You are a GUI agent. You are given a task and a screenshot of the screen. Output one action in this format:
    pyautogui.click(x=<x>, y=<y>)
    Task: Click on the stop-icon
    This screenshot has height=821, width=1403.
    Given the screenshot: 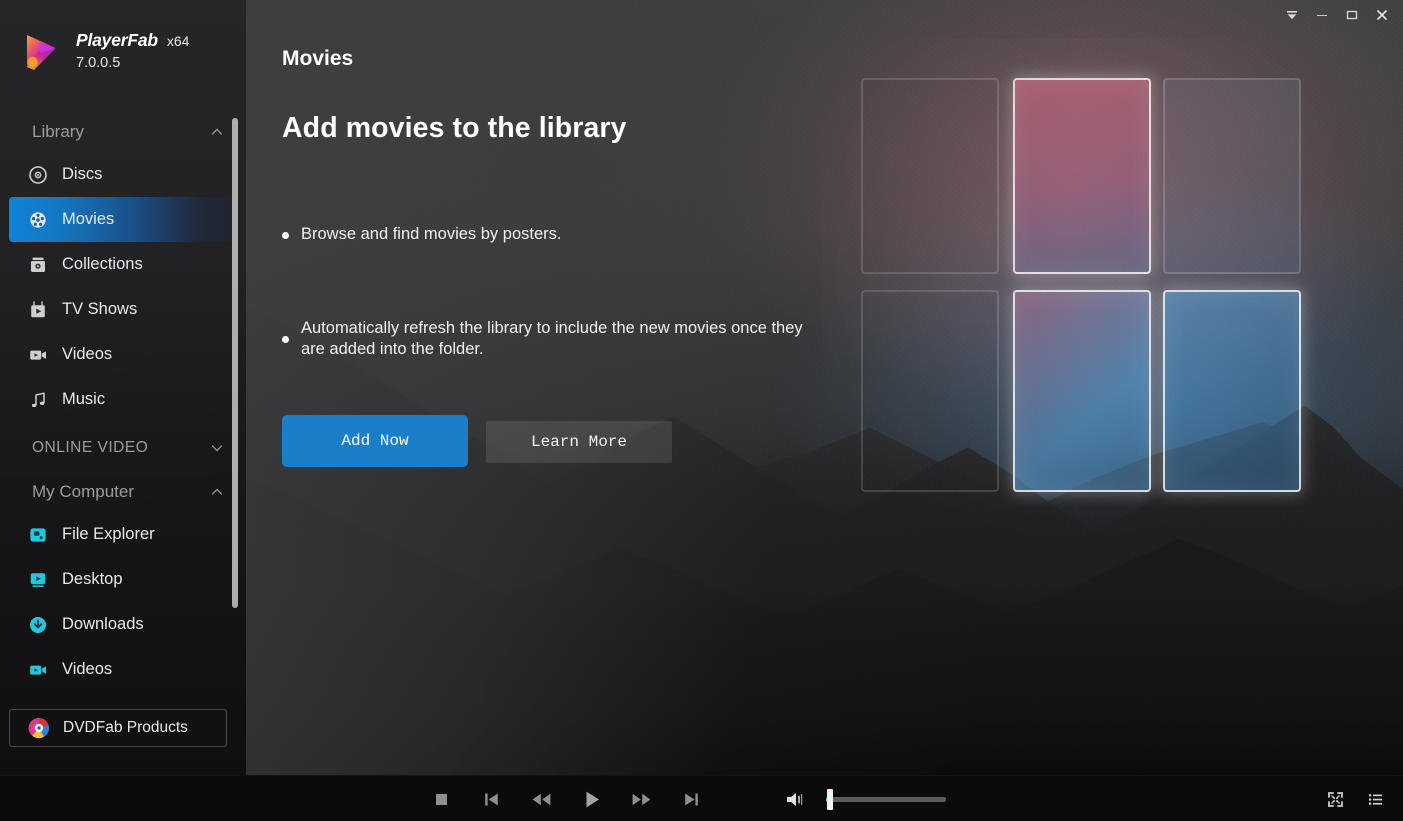 What is the action you would take?
    pyautogui.click(x=441, y=799)
    